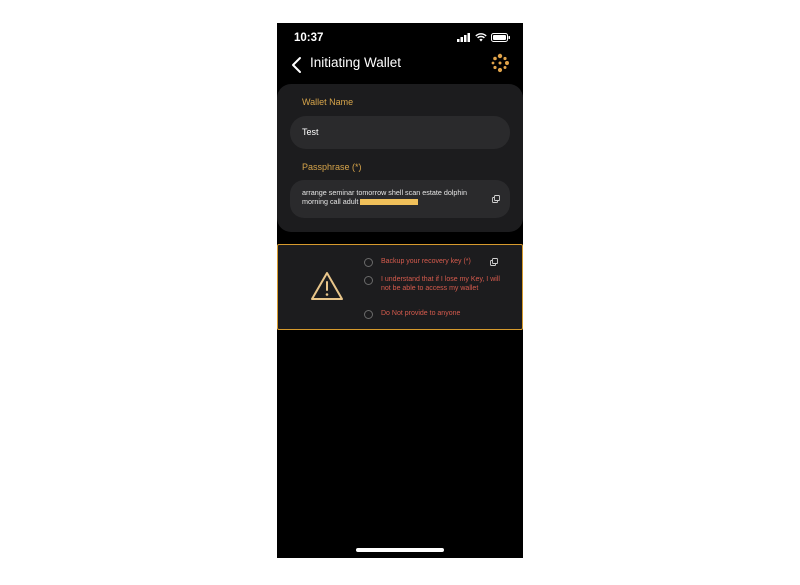 Image resolution: width=800 pixels, height=585 pixels. Describe the element at coordinates (481, 37) in the screenshot. I see `wifi-icon` at that location.